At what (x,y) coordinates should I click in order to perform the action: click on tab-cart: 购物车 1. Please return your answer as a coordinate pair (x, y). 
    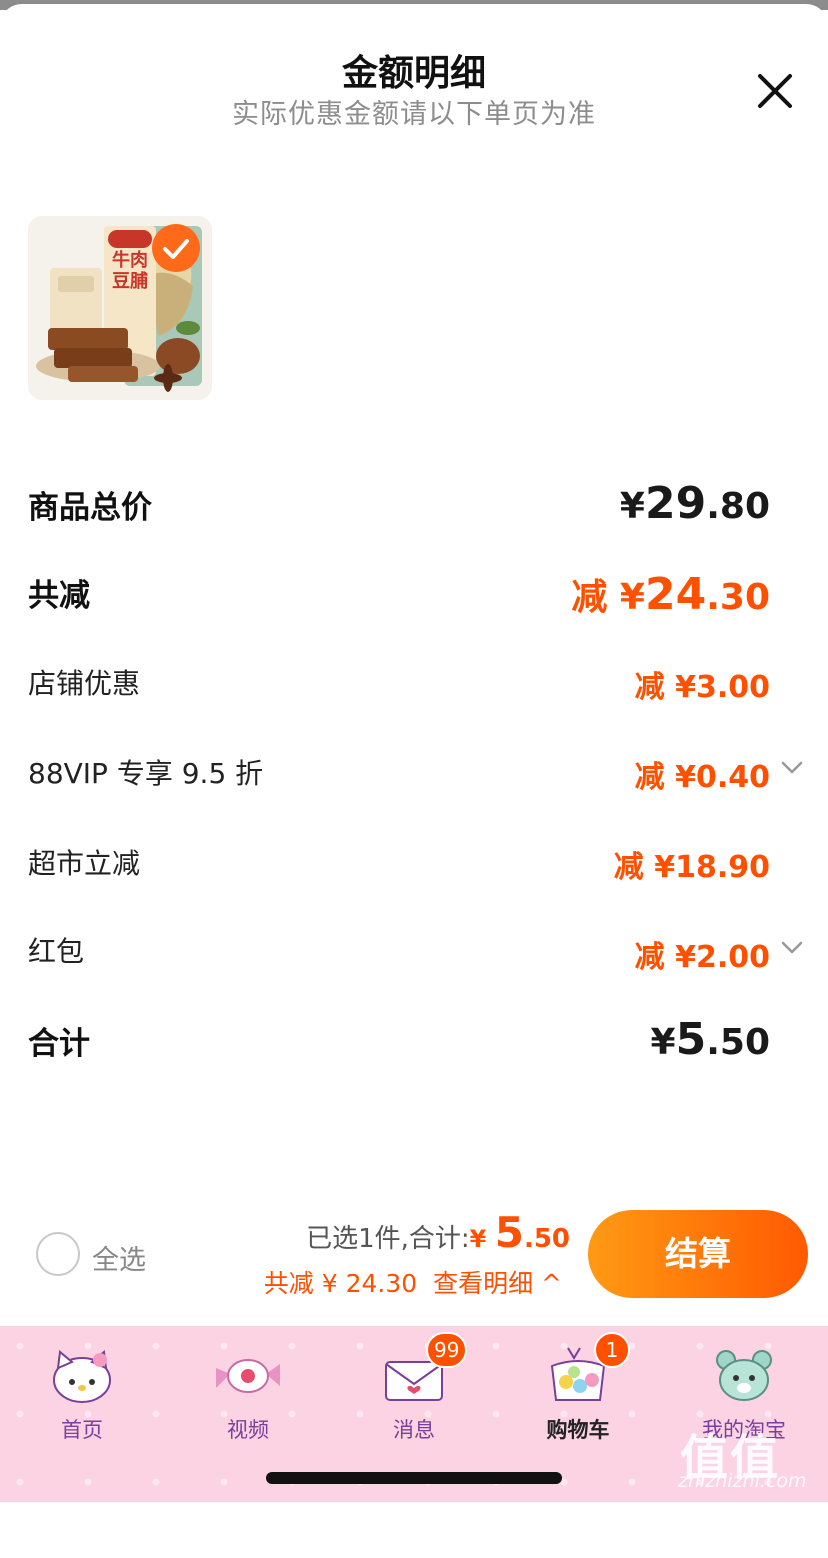
    Looking at the image, I should click on (578, 1391).